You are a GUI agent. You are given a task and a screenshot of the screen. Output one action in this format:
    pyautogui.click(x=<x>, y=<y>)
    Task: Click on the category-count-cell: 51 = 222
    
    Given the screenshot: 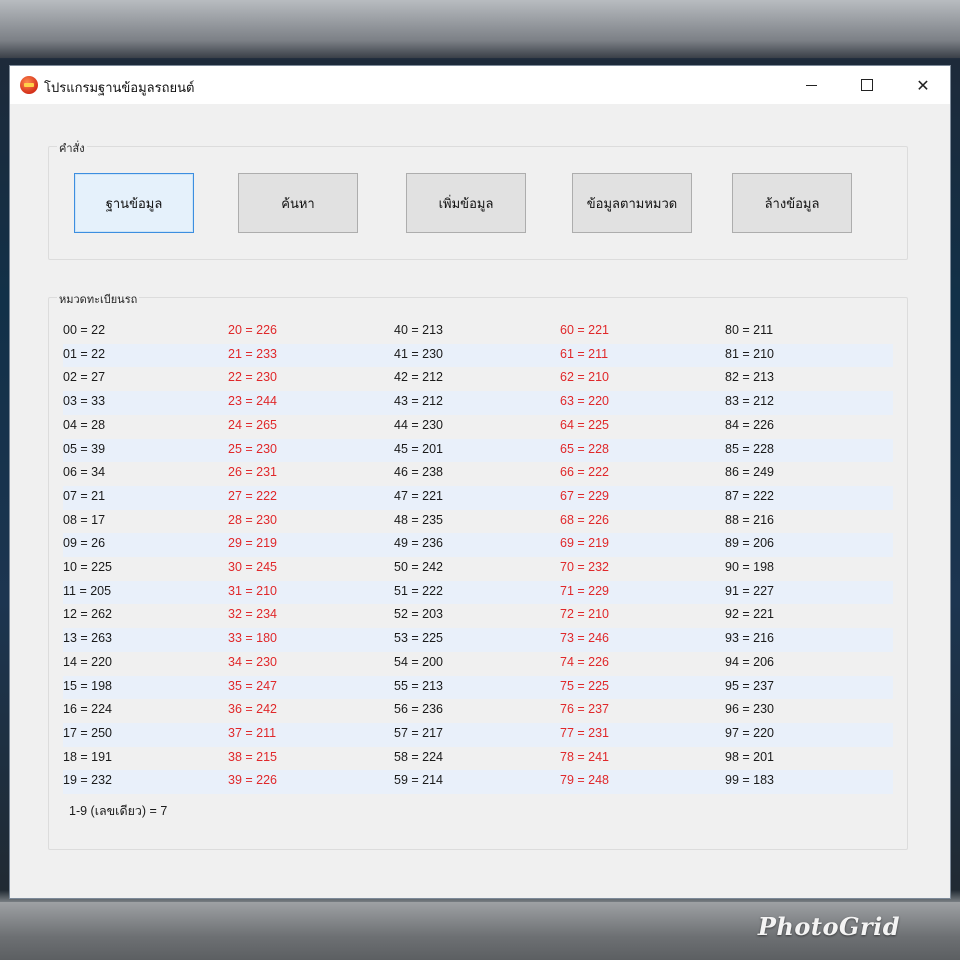 What is the action you would take?
    pyautogui.click(x=419, y=590)
    